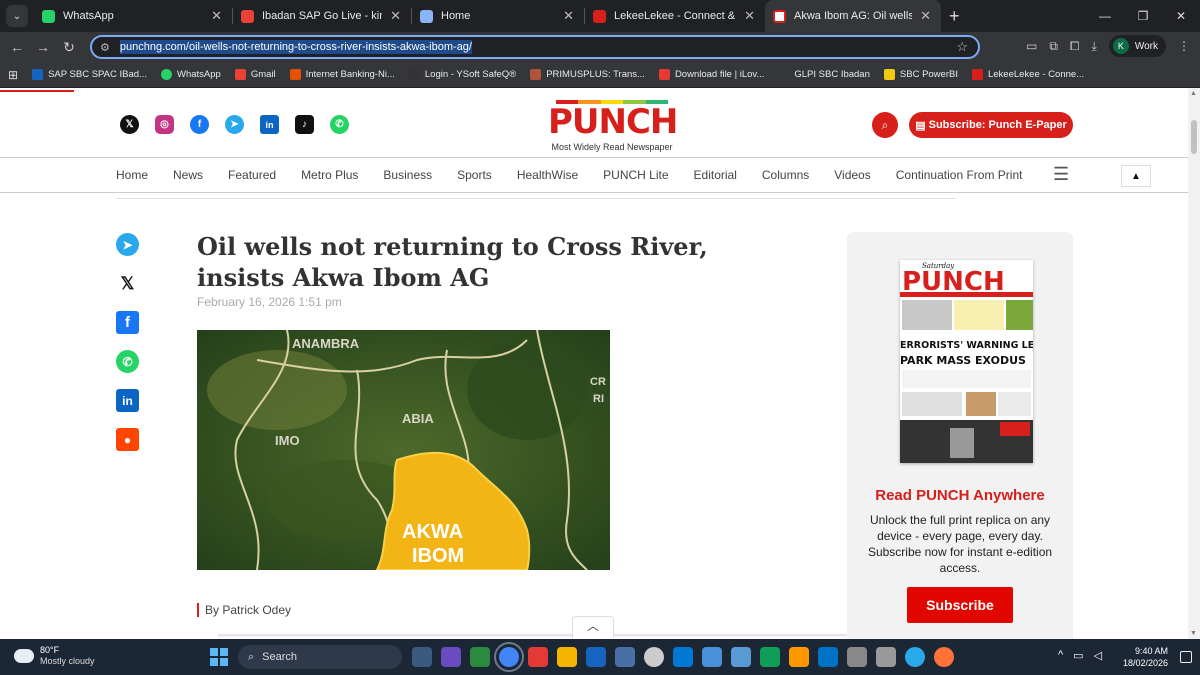 The height and width of the screenshot is (675, 1200). What do you see at coordinates (127, 283) in the screenshot?
I see `x-share-icon: 𝕏` at bounding box center [127, 283].